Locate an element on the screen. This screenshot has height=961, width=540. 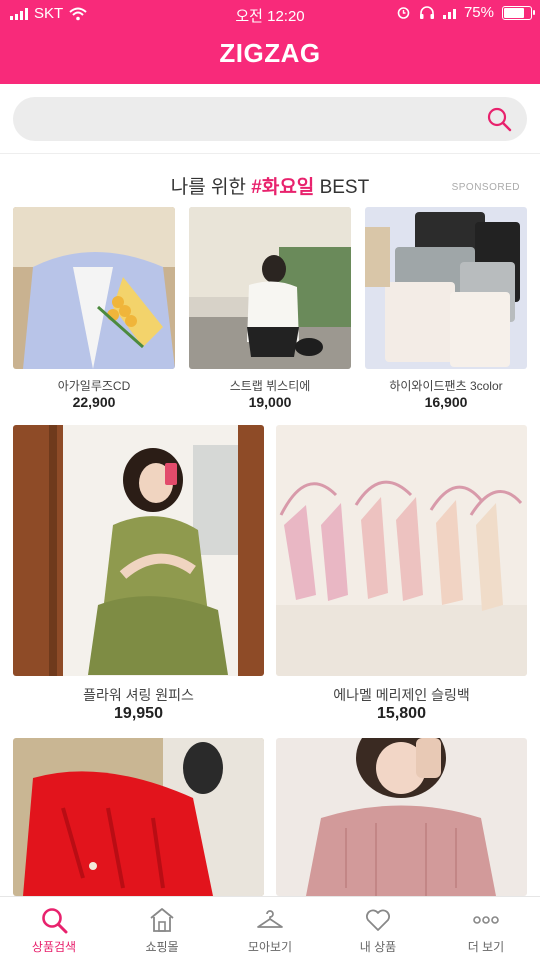
shop-icon is located at coordinates (162, 920).